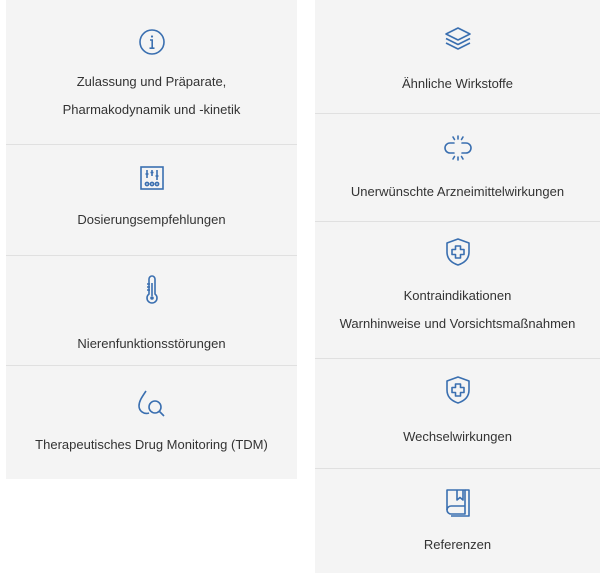 The image size is (600, 573). I want to click on tile-label-line: Nierenfunktionsstörungen, so click(151, 343).